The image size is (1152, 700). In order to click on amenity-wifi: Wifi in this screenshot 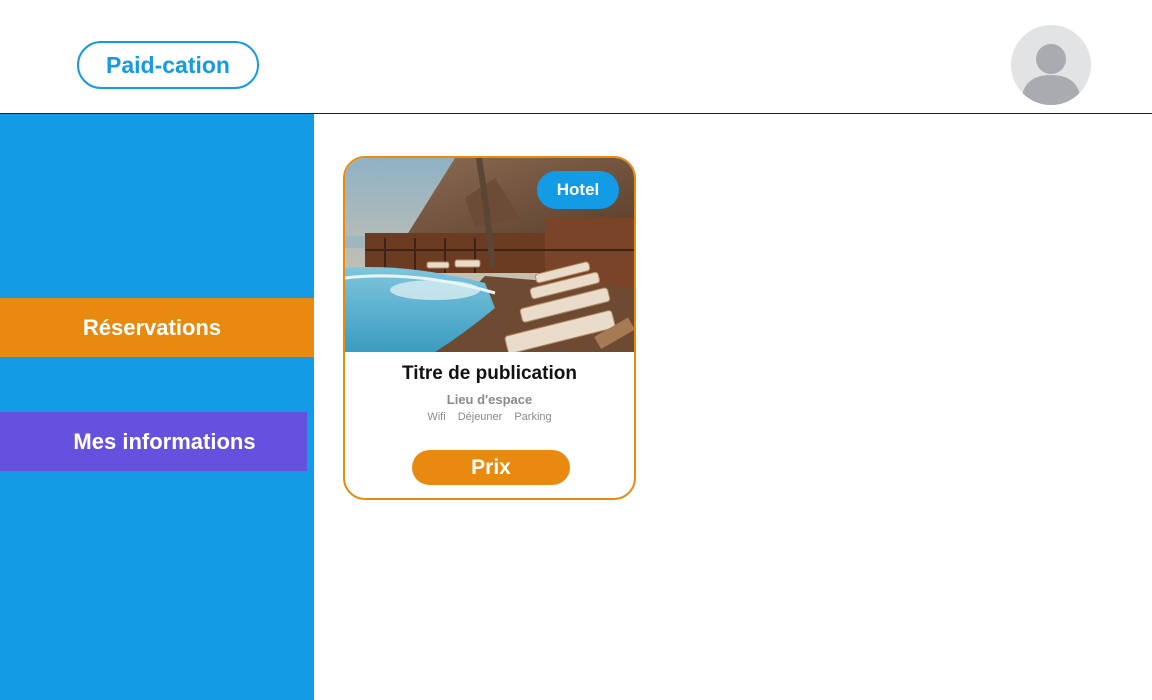, I will do `click(436, 417)`.